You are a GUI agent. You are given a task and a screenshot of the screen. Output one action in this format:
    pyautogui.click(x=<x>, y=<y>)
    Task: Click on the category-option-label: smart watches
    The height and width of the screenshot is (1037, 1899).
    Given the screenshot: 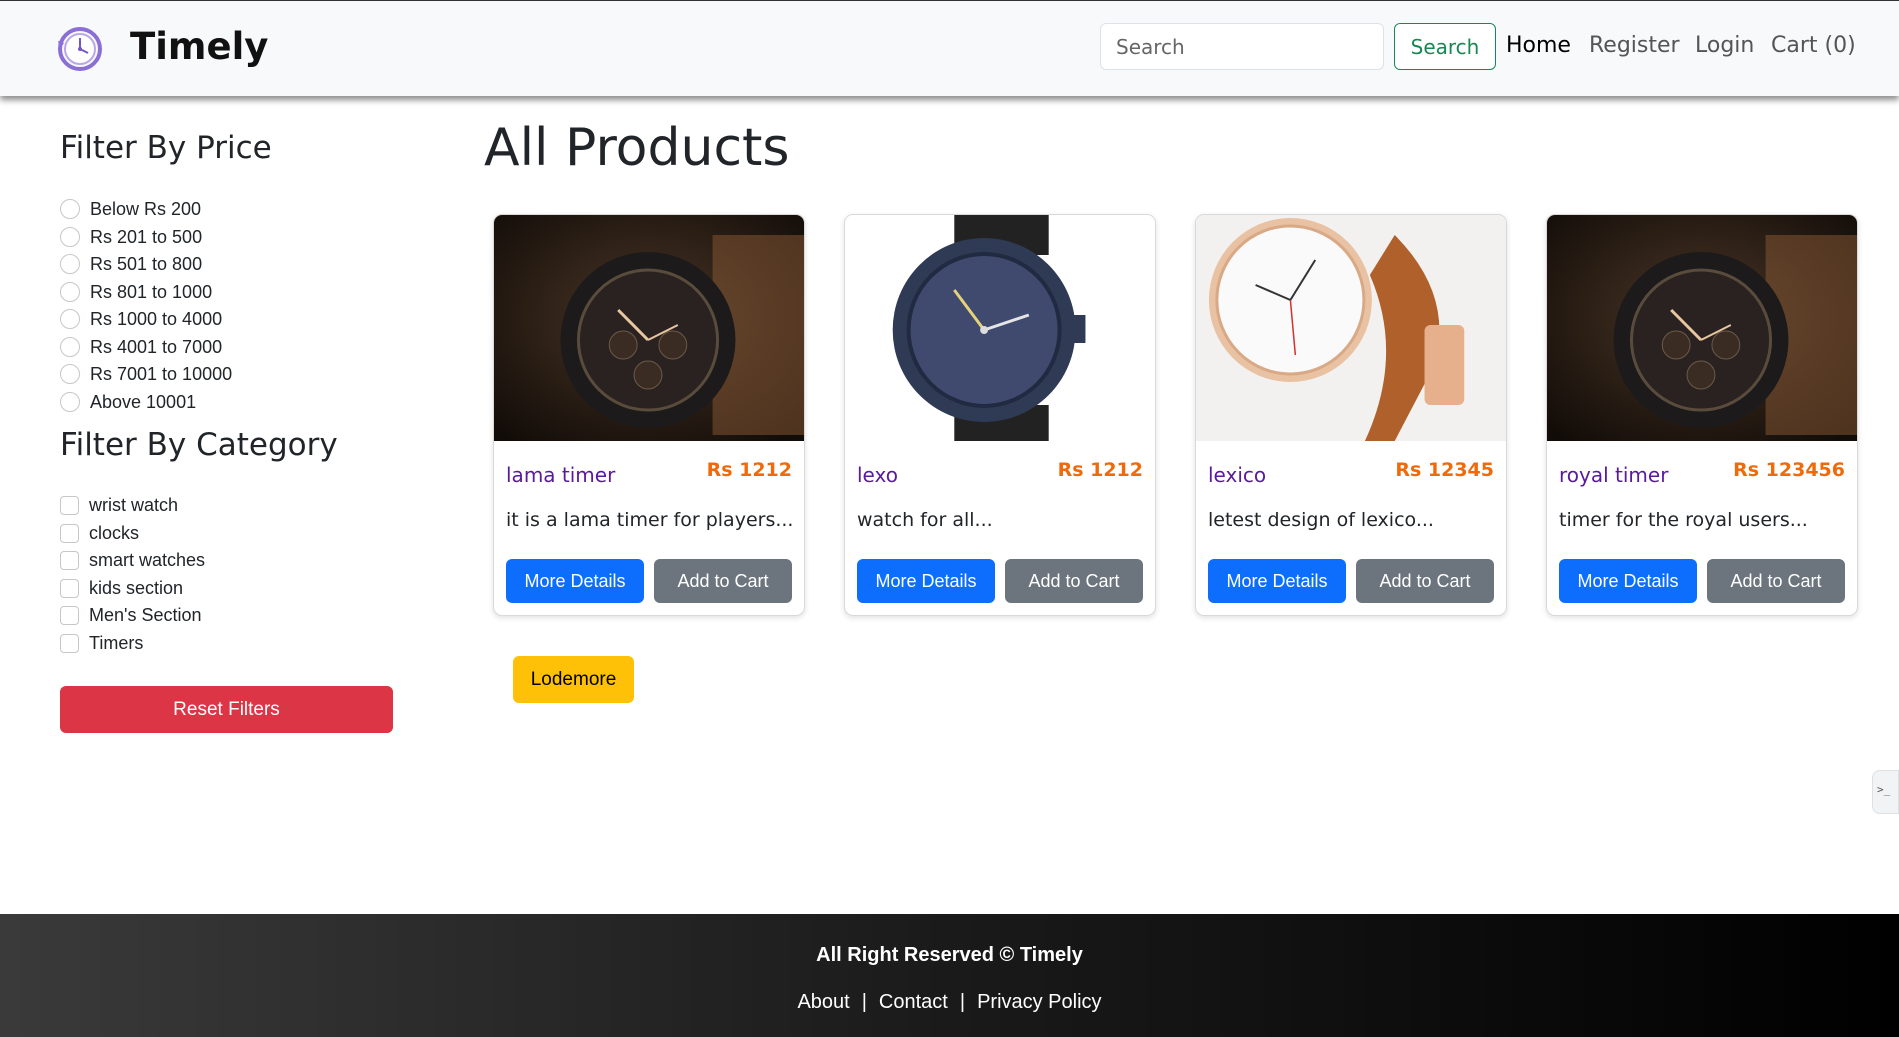 What is the action you would take?
    pyautogui.click(x=147, y=559)
    